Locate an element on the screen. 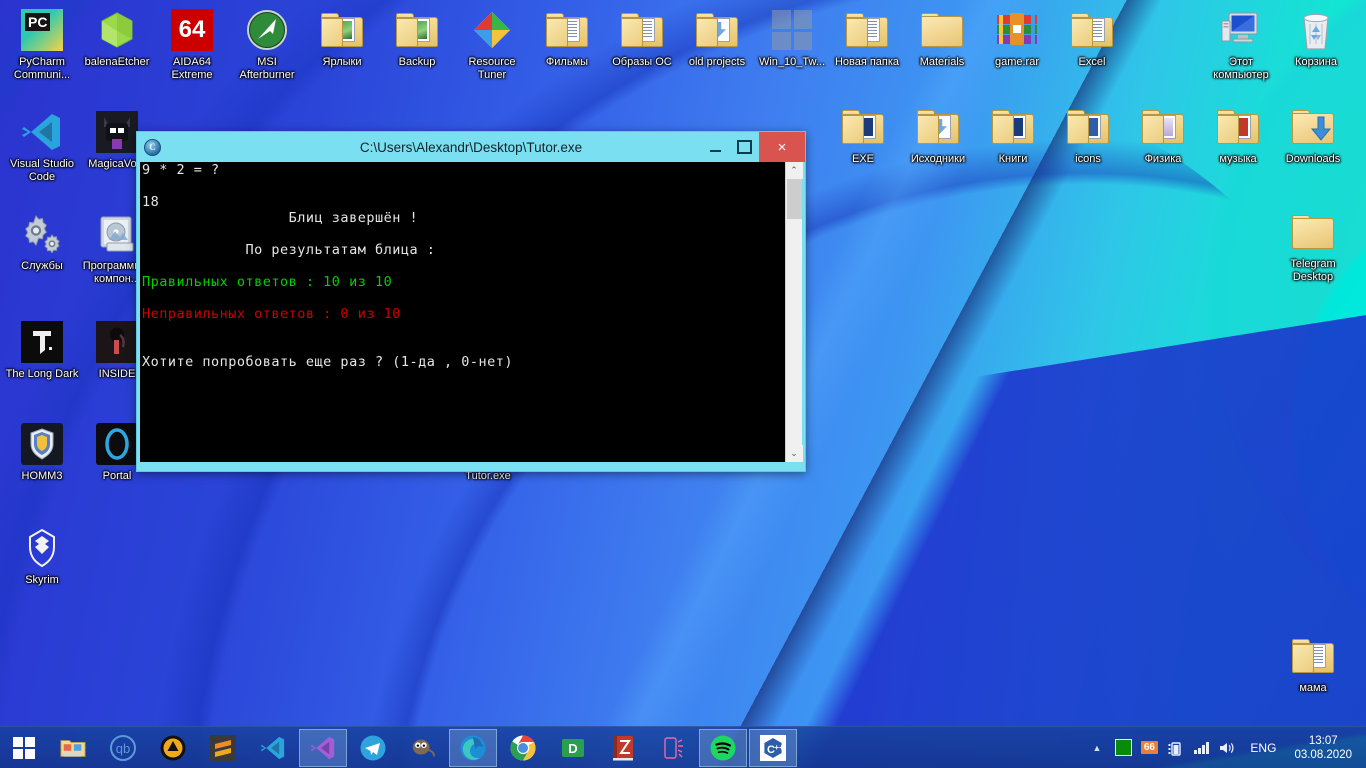 The height and width of the screenshot is (768, 1366). desktop-icon-folder-arrow: old projects is located at coordinates (717, 37).